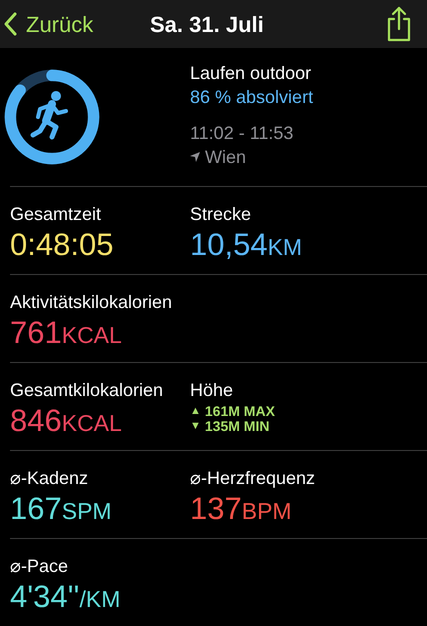 The image size is (427, 626). What do you see at coordinates (225, 157) in the screenshot?
I see `location-text: Wien` at bounding box center [225, 157].